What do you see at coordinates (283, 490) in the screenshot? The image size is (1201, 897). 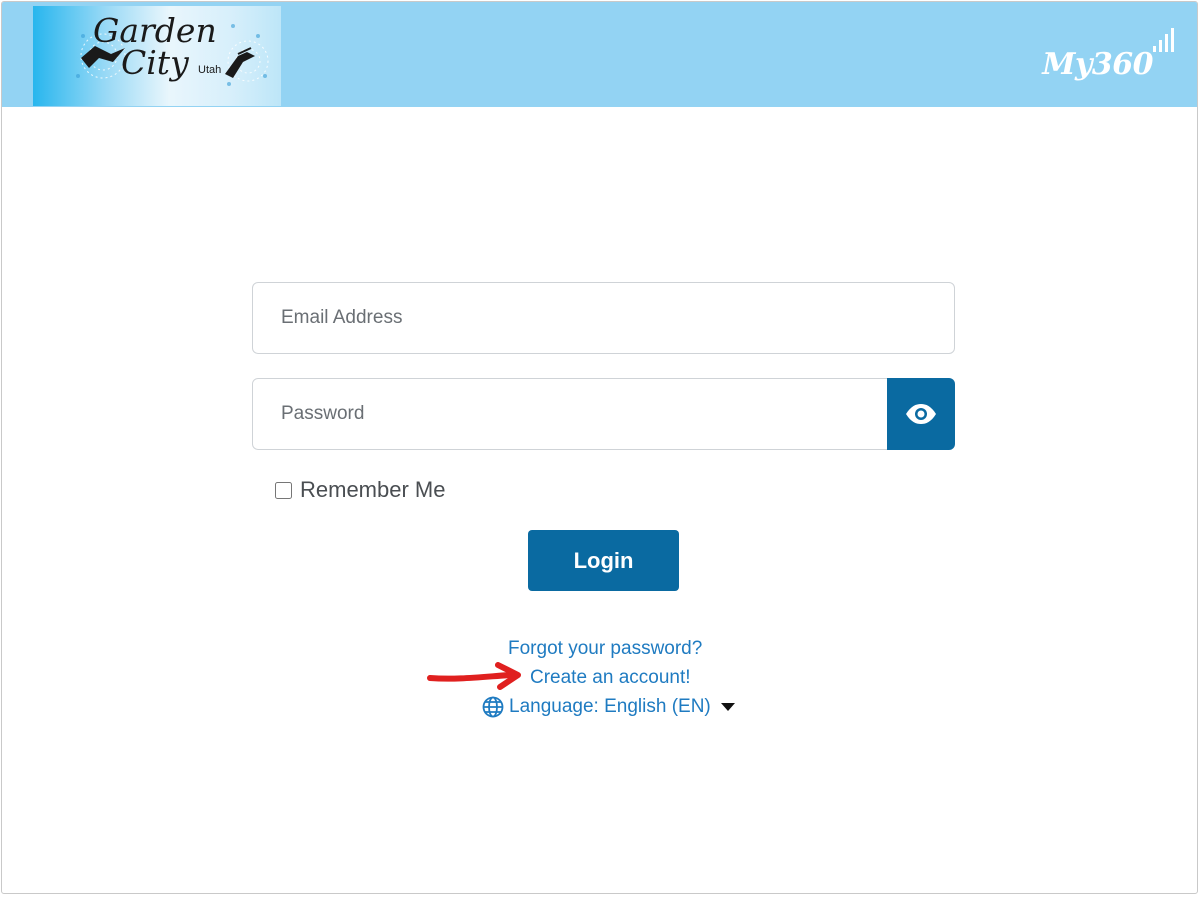 I see `remember-me-checkbox` at bounding box center [283, 490].